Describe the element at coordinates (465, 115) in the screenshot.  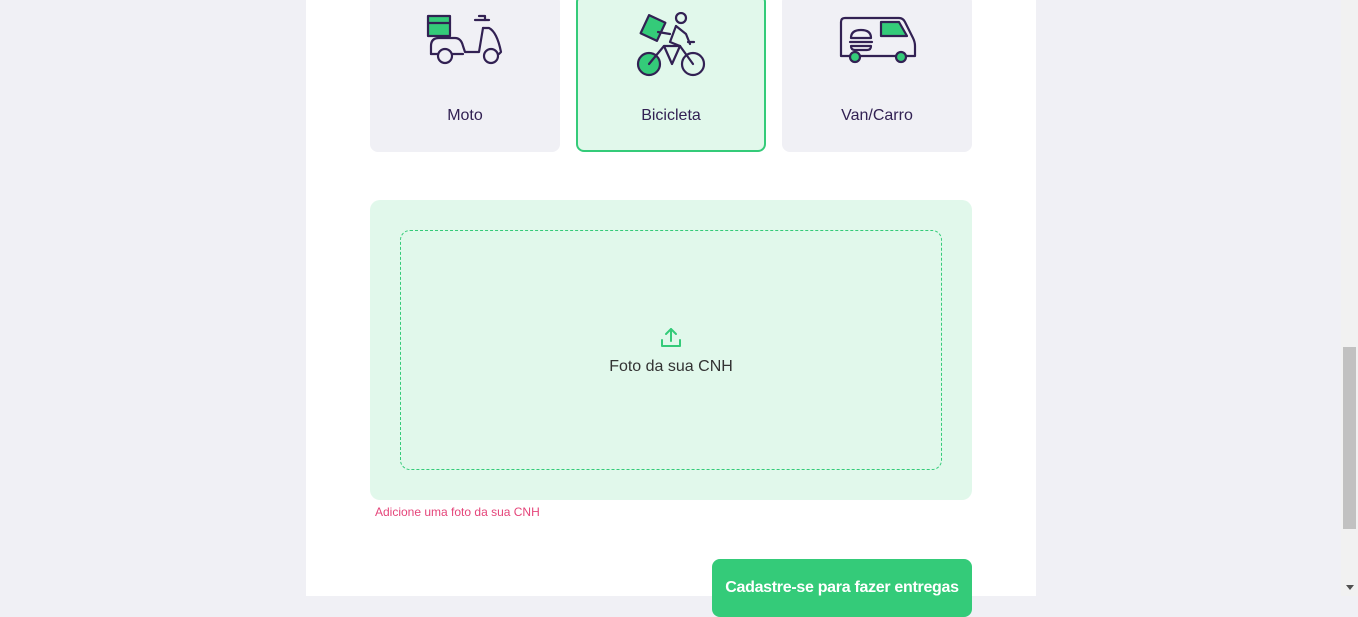
I see `vehicle-label-moto: Moto` at that location.